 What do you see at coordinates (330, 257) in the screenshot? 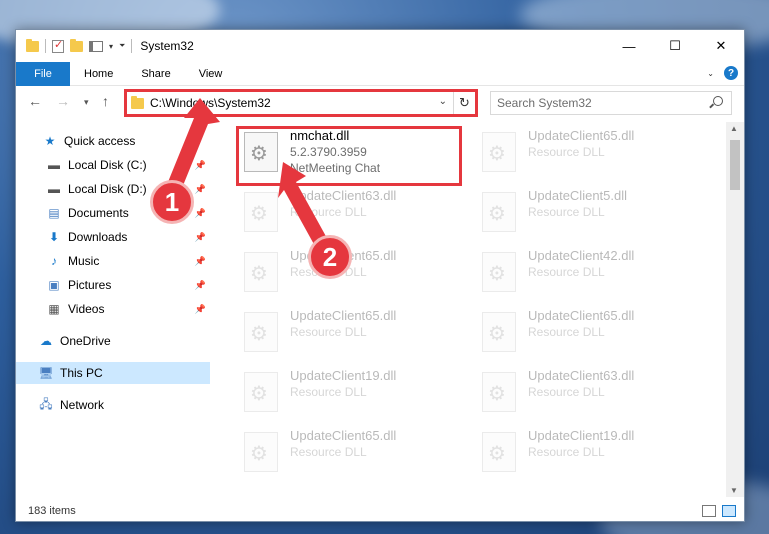
I see `callout-badge-2: 2` at bounding box center [330, 257].